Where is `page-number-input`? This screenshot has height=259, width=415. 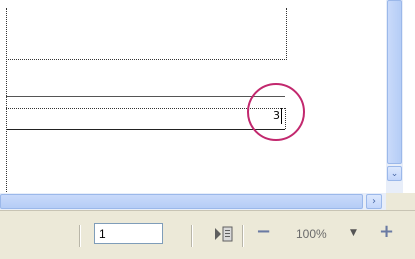 page-number-input is located at coordinates (128, 233).